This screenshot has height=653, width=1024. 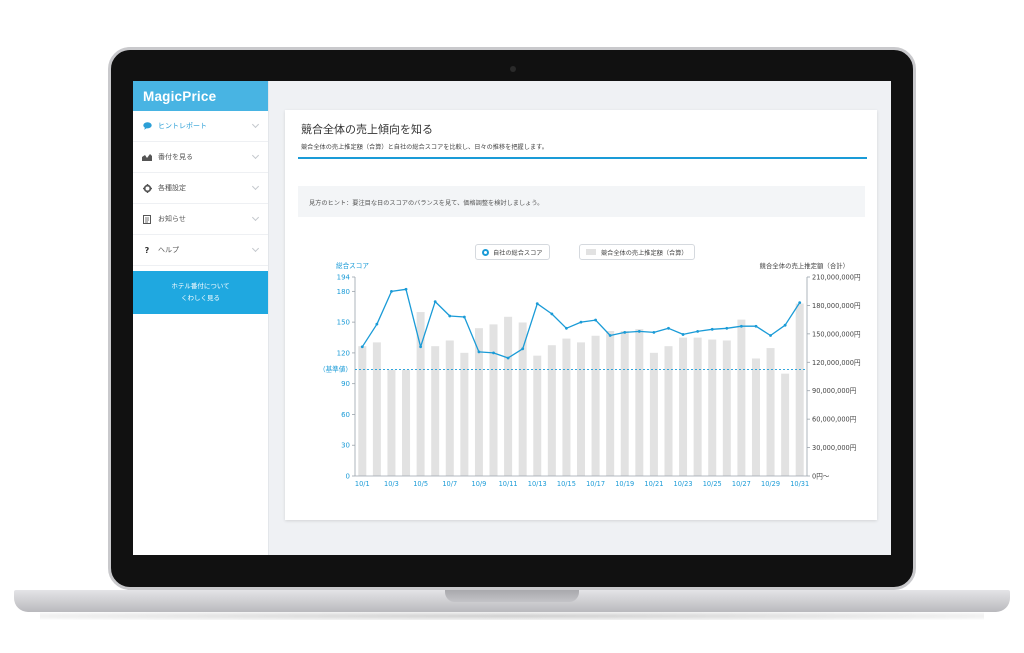 I want to click on left-tick-label: 90, so click(x=345, y=384).